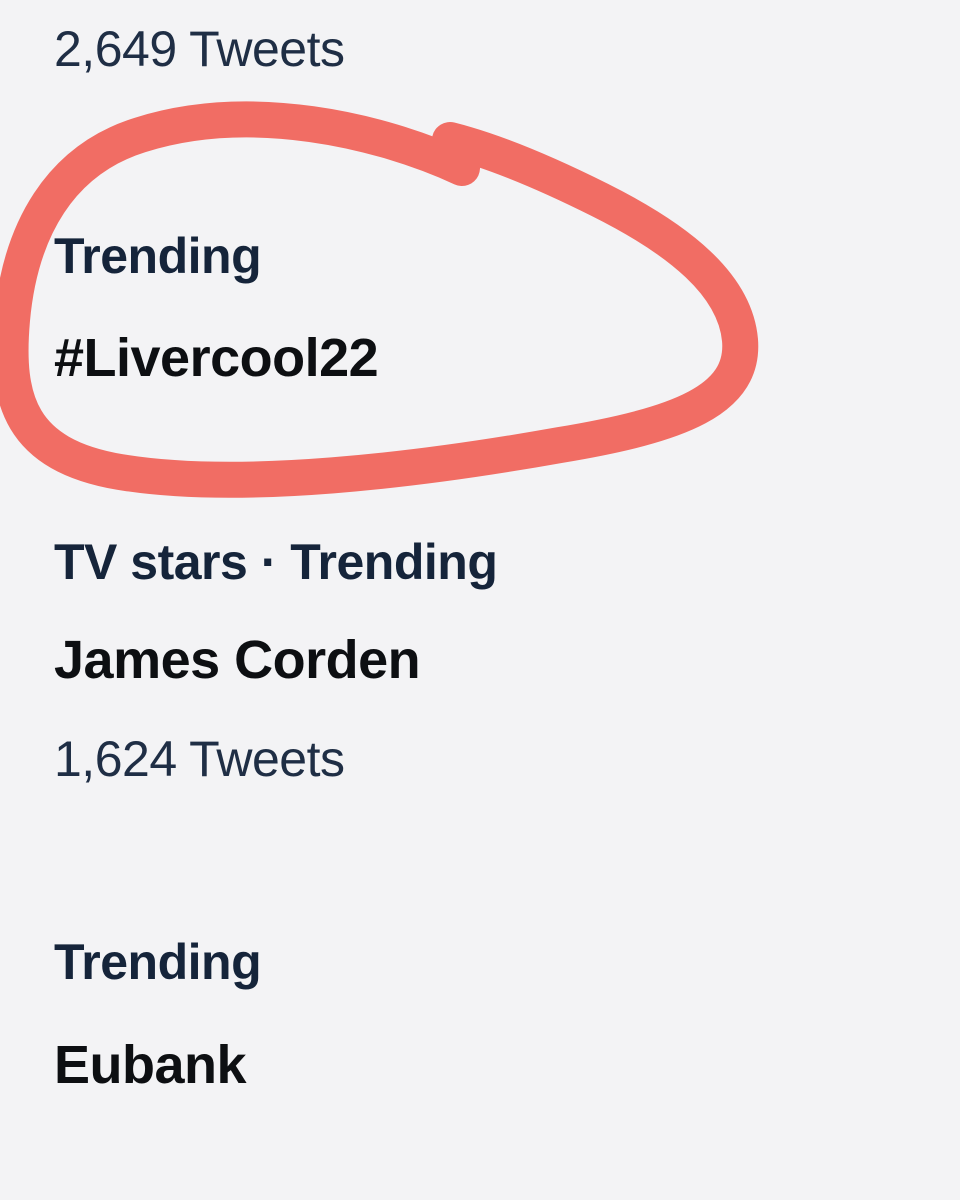  Describe the element at coordinates (199, 759) in the screenshot. I see `tweet-count: 1,624 Tweets` at that location.